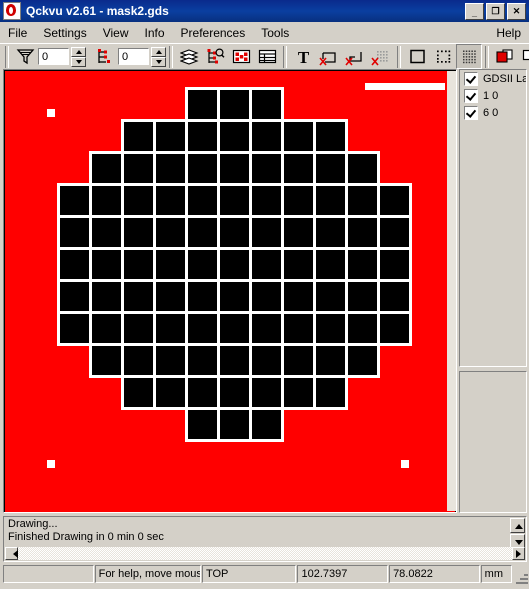 The width and height of the screenshot is (529, 589). I want to click on log-scroll-left-icon, so click(11, 553).